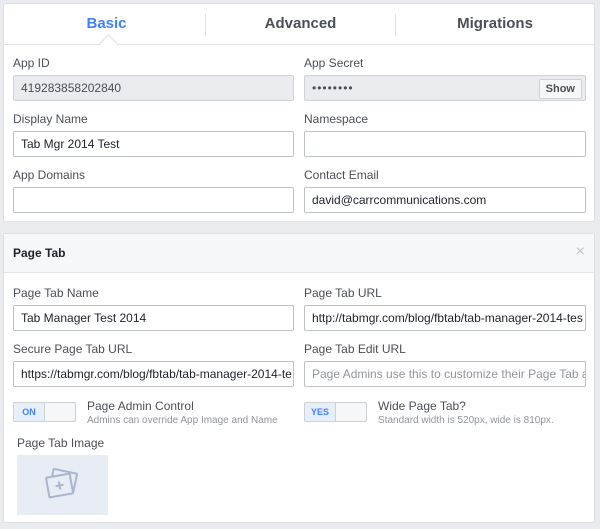 This screenshot has height=529, width=600. Describe the element at coordinates (343, 293) in the screenshot. I see `page-tab-url-label: Page Tab URL` at that location.